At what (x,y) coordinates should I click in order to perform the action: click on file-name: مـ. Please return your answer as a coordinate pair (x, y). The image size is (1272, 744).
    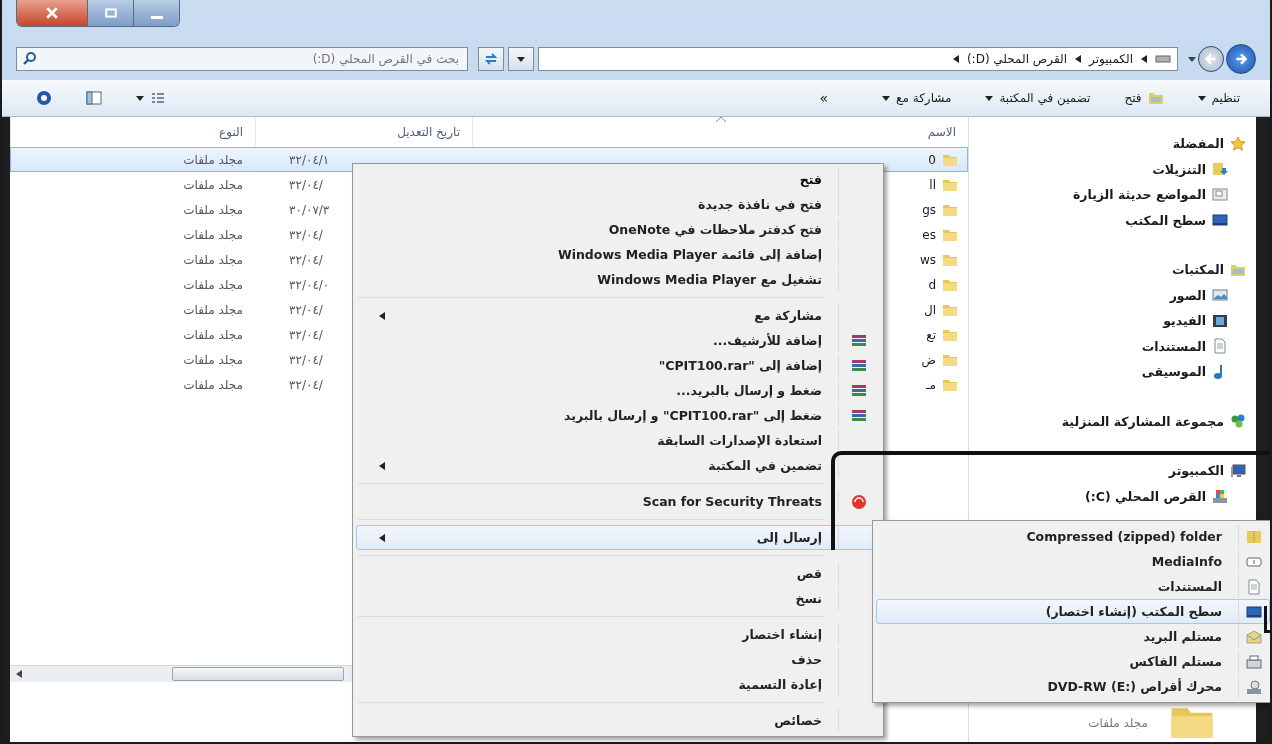
    Looking at the image, I should click on (931, 384).